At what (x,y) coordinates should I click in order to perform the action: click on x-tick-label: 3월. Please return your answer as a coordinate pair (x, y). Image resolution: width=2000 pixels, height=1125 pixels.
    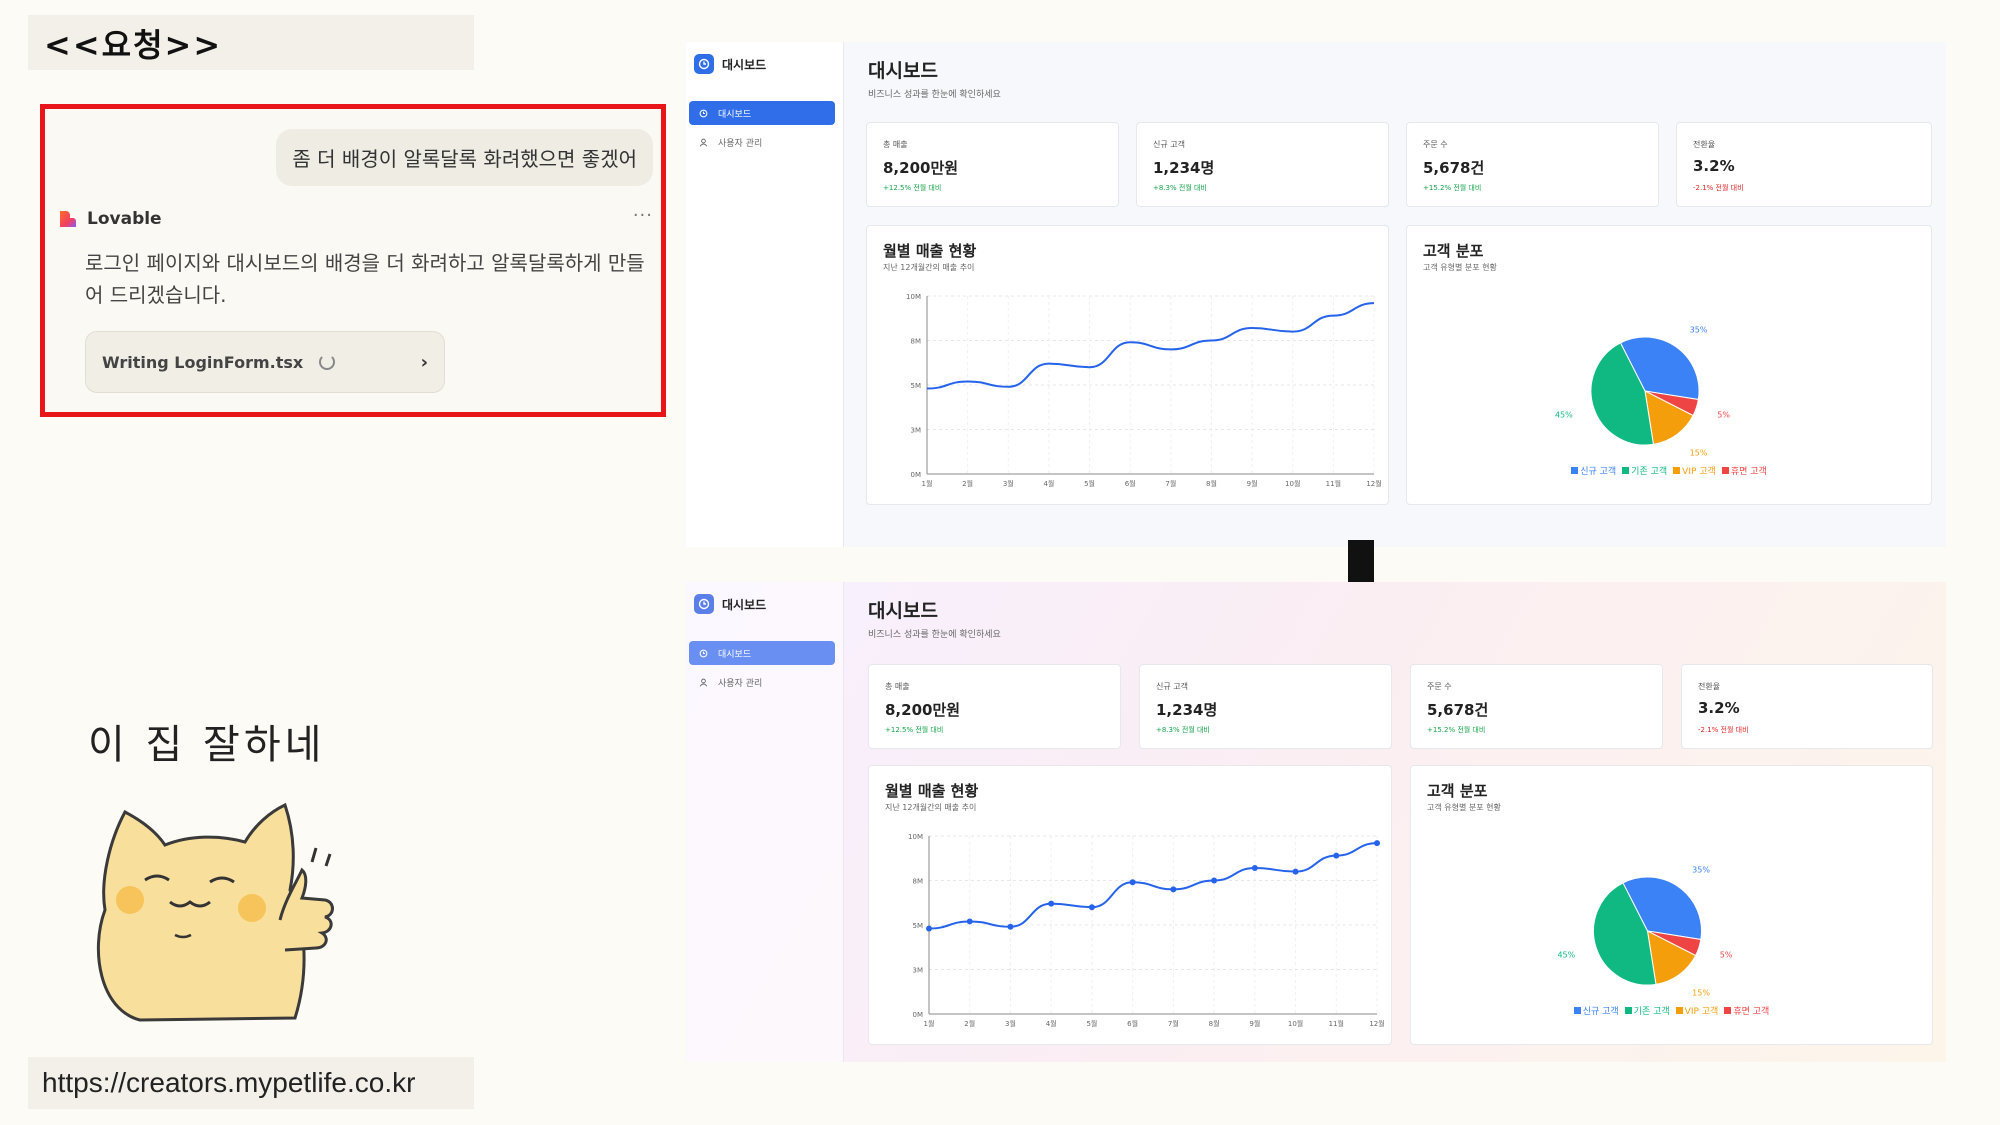
    Looking at the image, I should click on (1010, 1023).